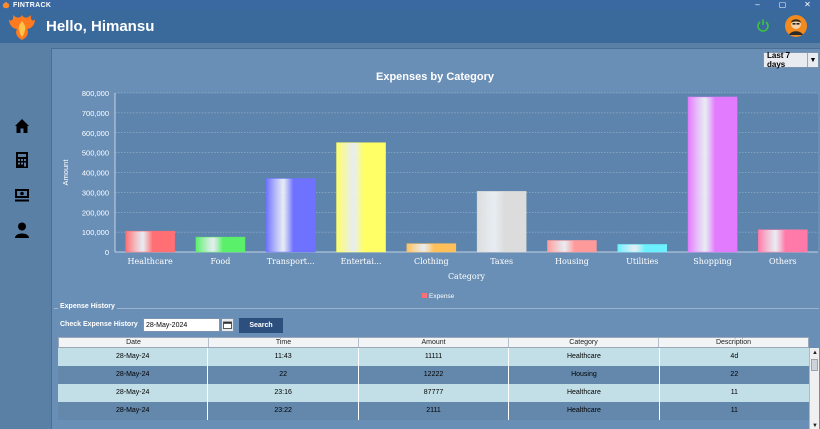 This screenshot has height=429, width=820. What do you see at coordinates (410, 5) in the screenshot?
I see `title-bar: FINTRACK – ▢ ✕` at bounding box center [410, 5].